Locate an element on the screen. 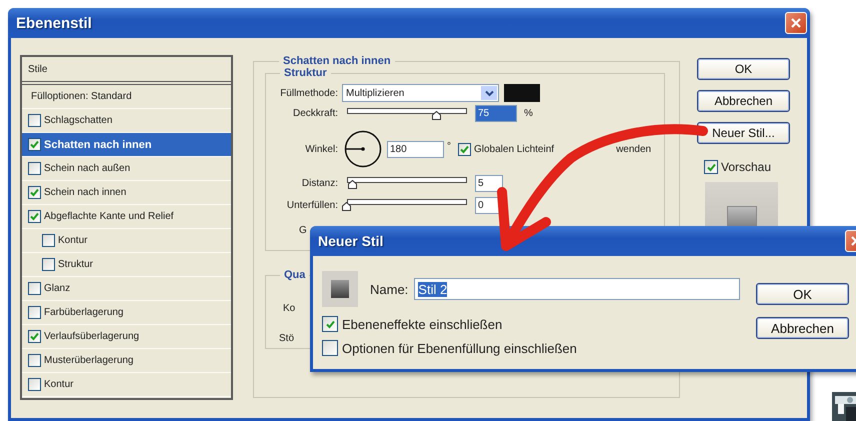  chevron-icon is located at coordinates (489, 93).